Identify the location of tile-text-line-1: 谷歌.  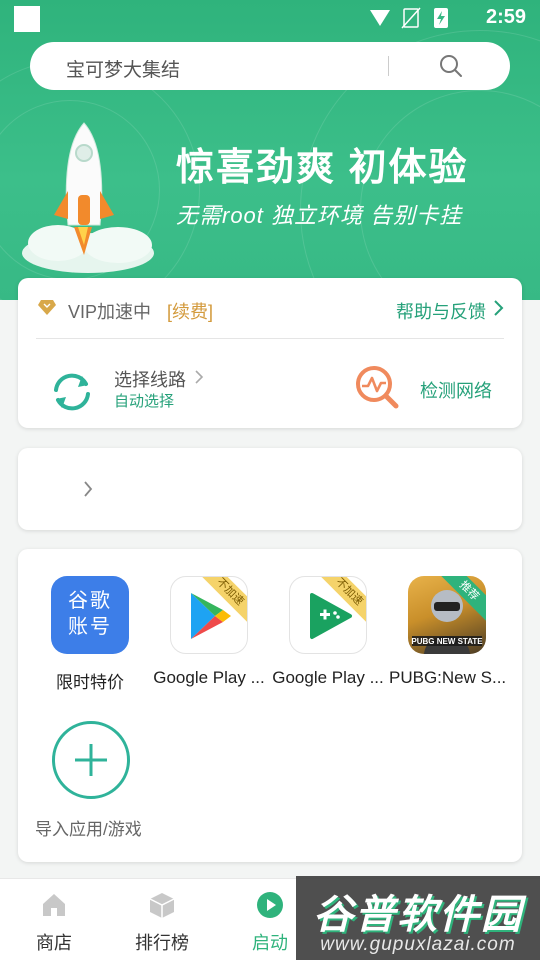
(90, 601).